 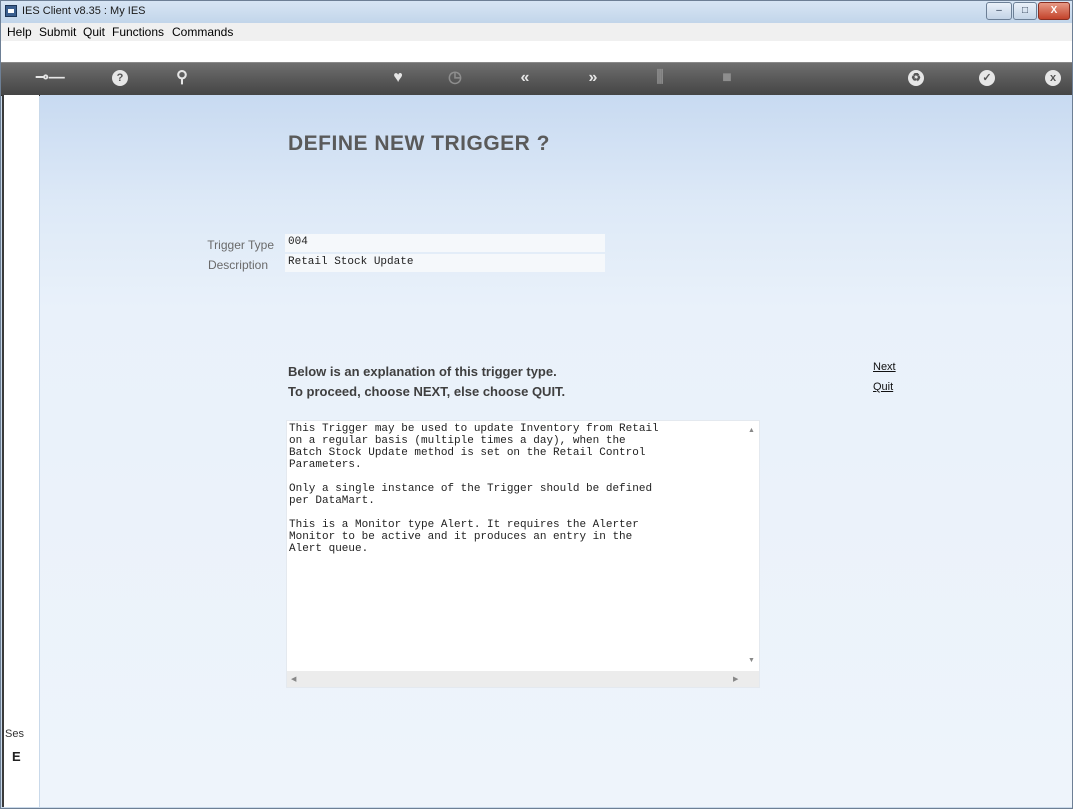 What do you see at coordinates (20, 451) in the screenshot?
I see `session-panel` at bounding box center [20, 451].